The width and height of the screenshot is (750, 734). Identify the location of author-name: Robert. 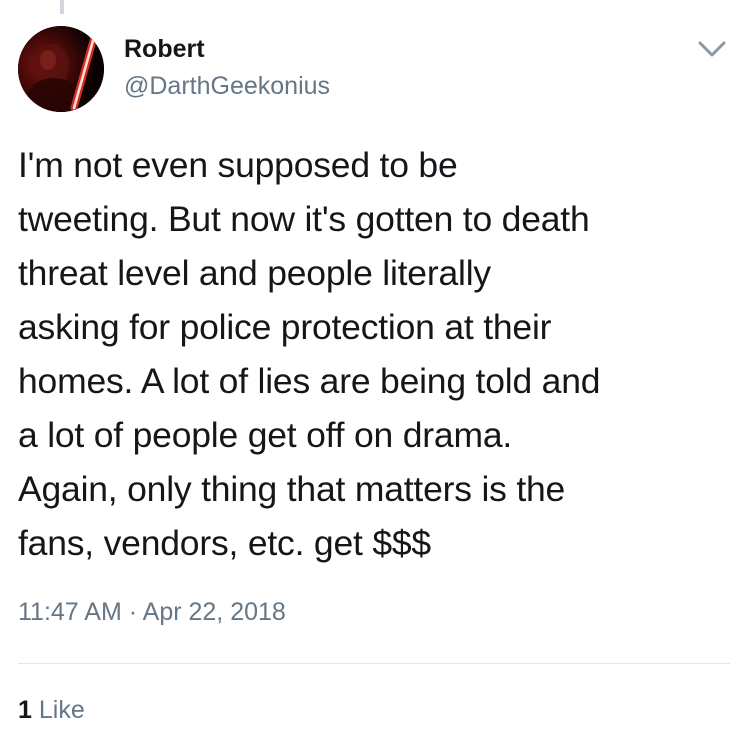
(164, 49).